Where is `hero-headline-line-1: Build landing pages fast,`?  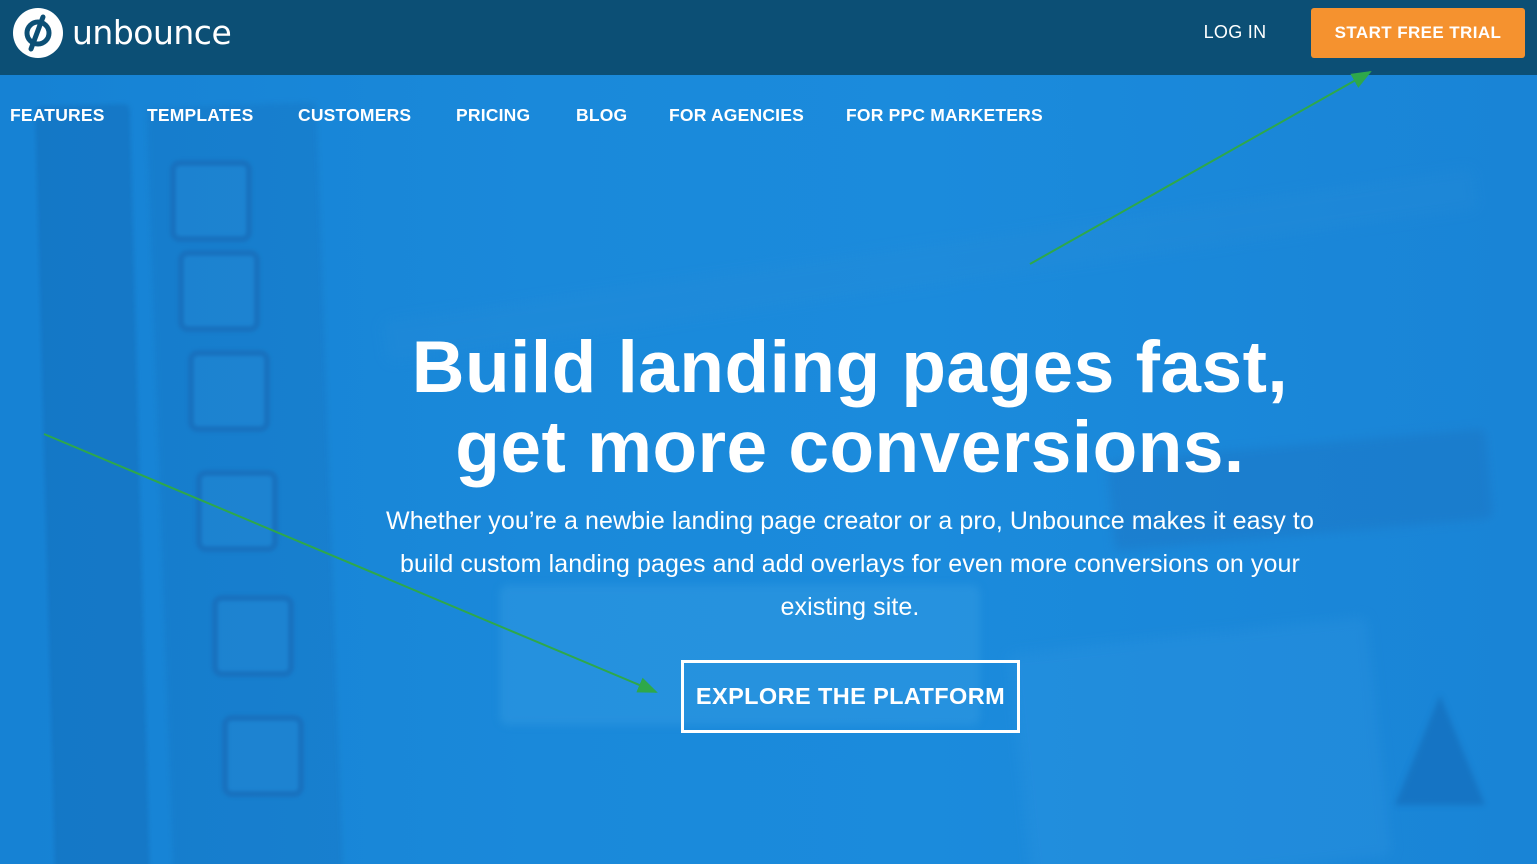
hero-headline-line-1: Build landing pages fast, is located at coordinates (850, 367).